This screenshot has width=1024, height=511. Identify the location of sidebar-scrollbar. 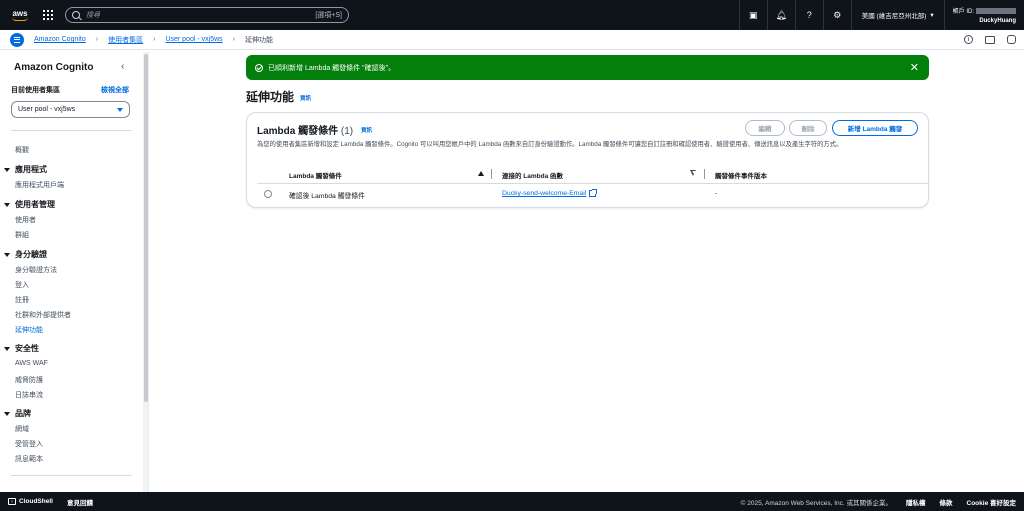
(146, 272).